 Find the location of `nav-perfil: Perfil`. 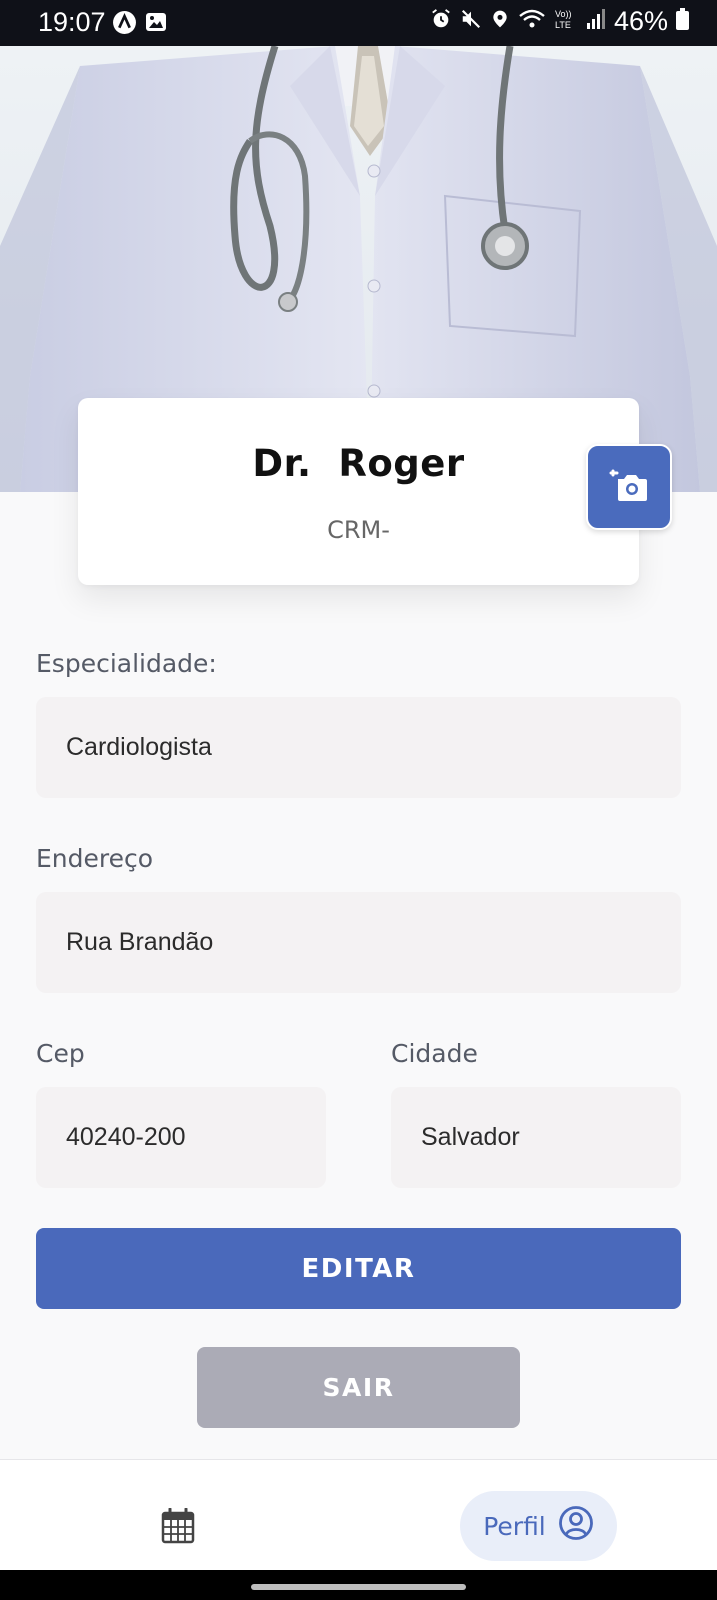

nav-perfil: Perfil is located at coordinates (538, 1526).